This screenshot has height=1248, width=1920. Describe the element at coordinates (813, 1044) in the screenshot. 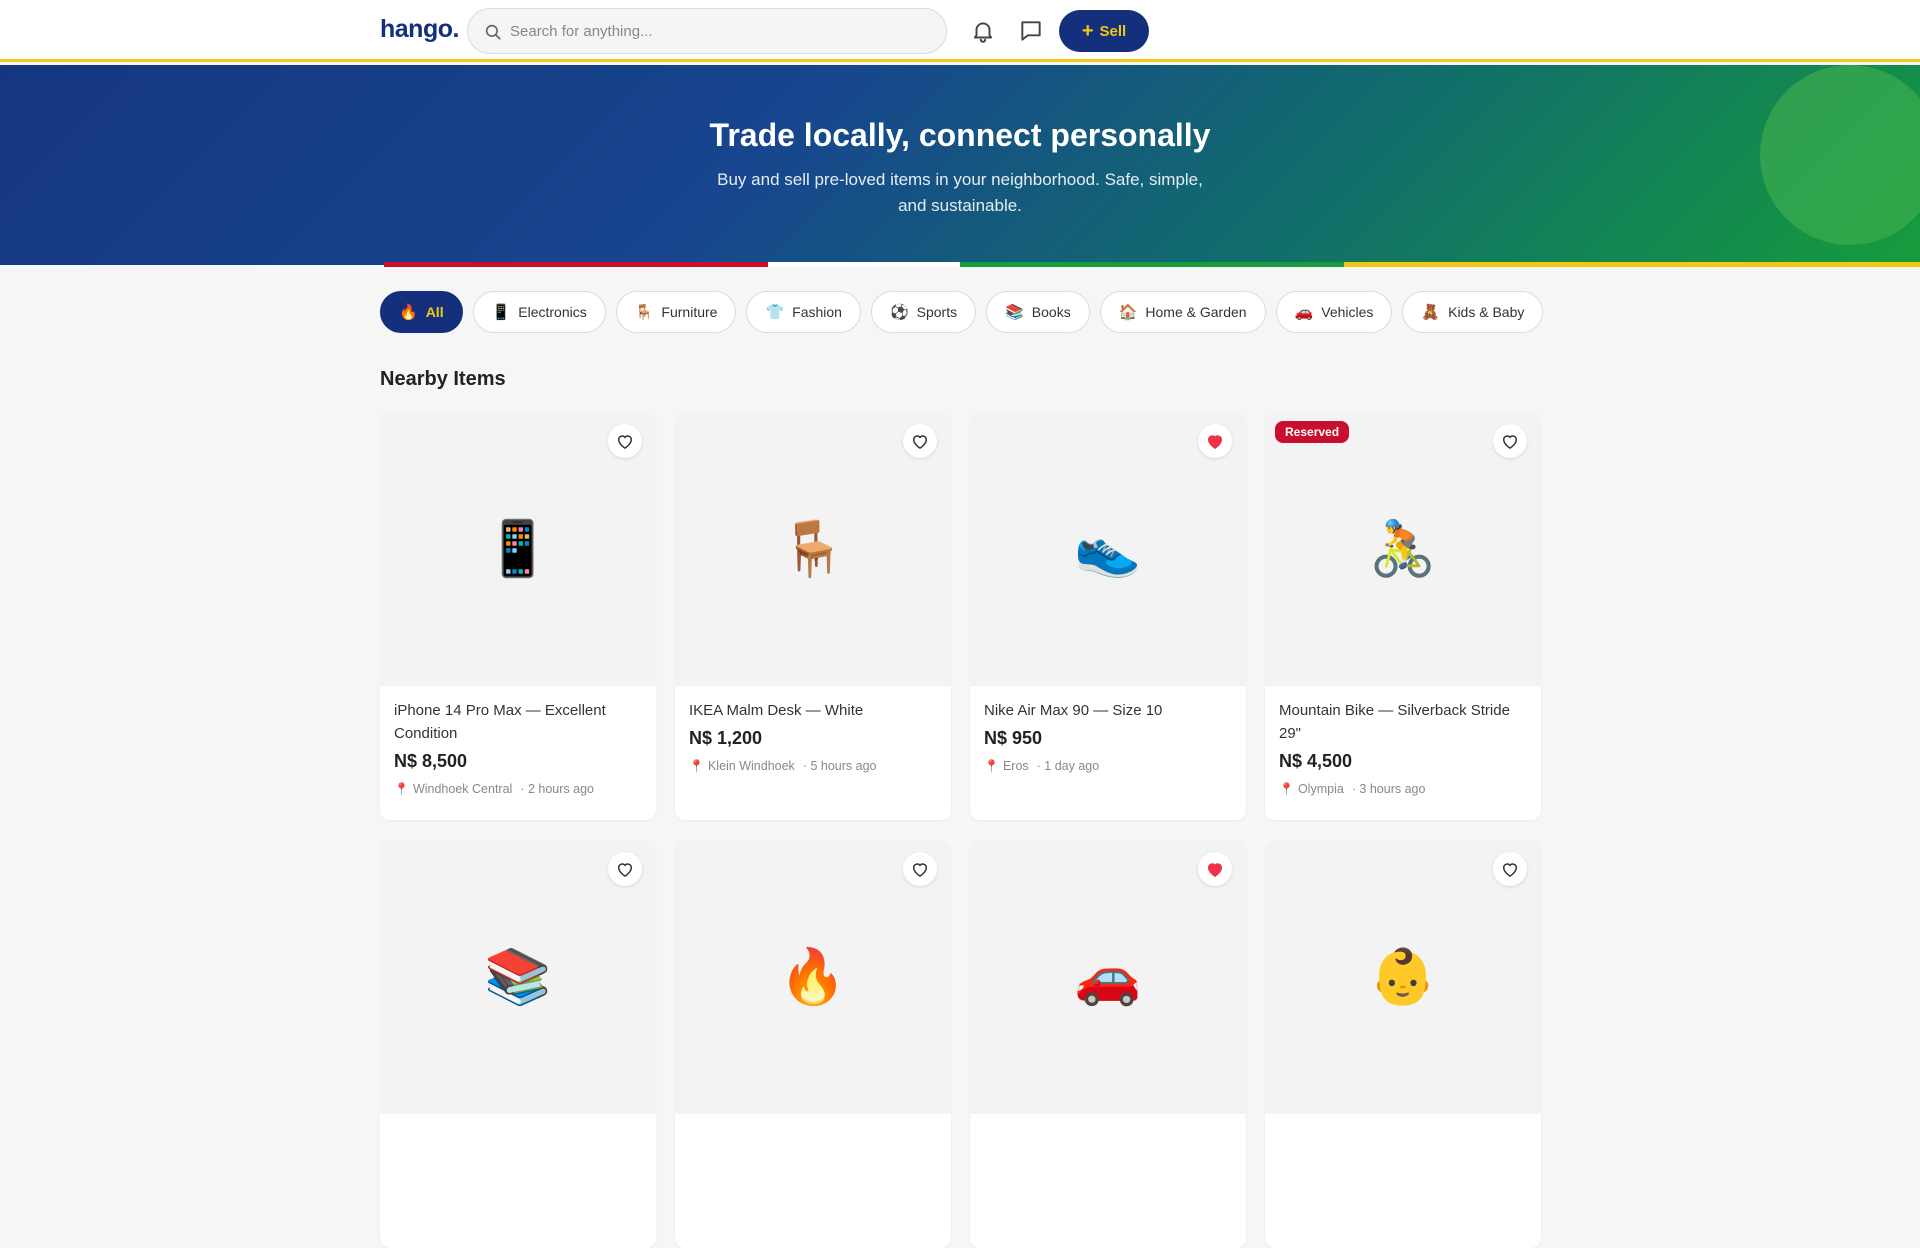

I see `item-card: 🔥` at that location.